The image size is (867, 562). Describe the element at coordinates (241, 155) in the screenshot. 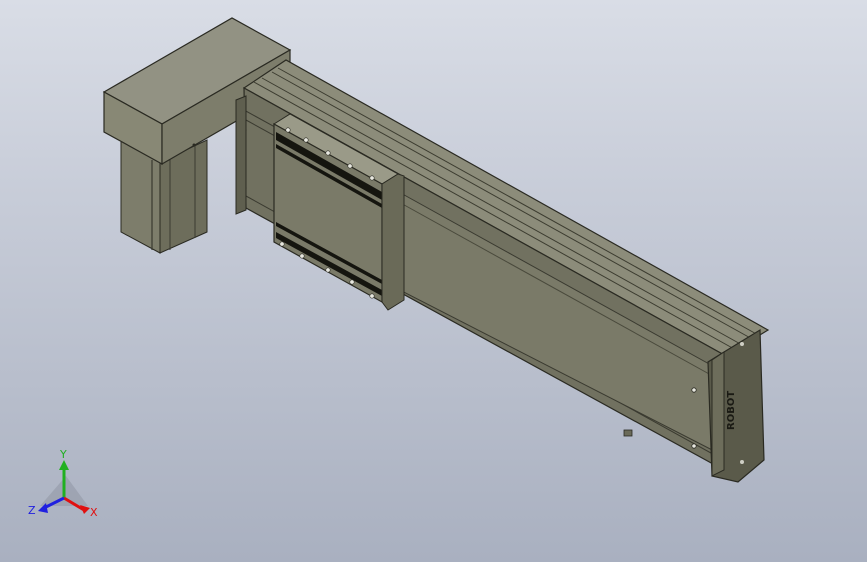

I see `rail-motor-end-plate` at that location.